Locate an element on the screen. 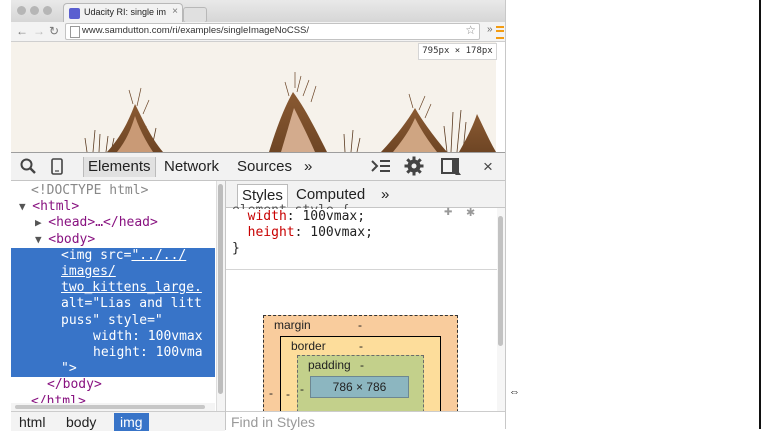  extensions-overflow-icon: » is located at coordinates (490, 29).